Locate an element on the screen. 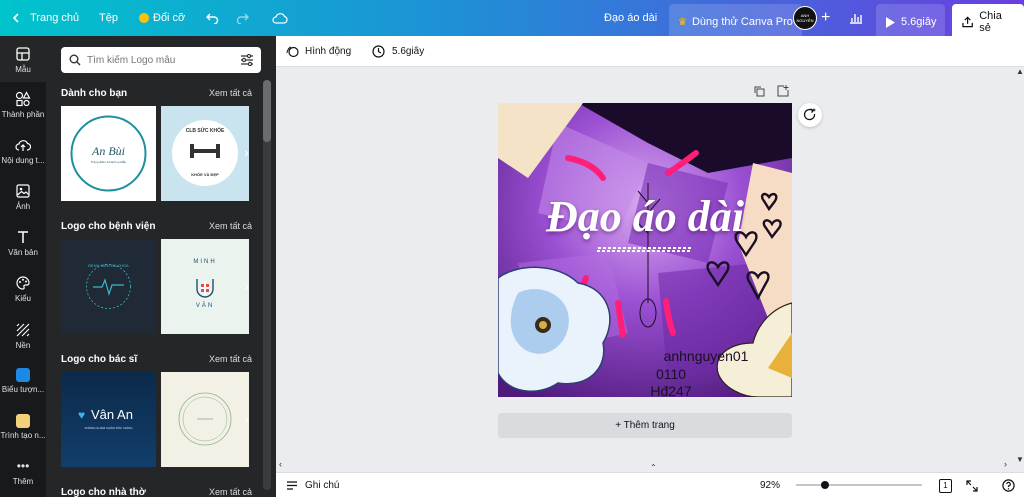  template-thumb: BỆNH VIỆN ĐA KHOA is located at coordinates (108, 286).